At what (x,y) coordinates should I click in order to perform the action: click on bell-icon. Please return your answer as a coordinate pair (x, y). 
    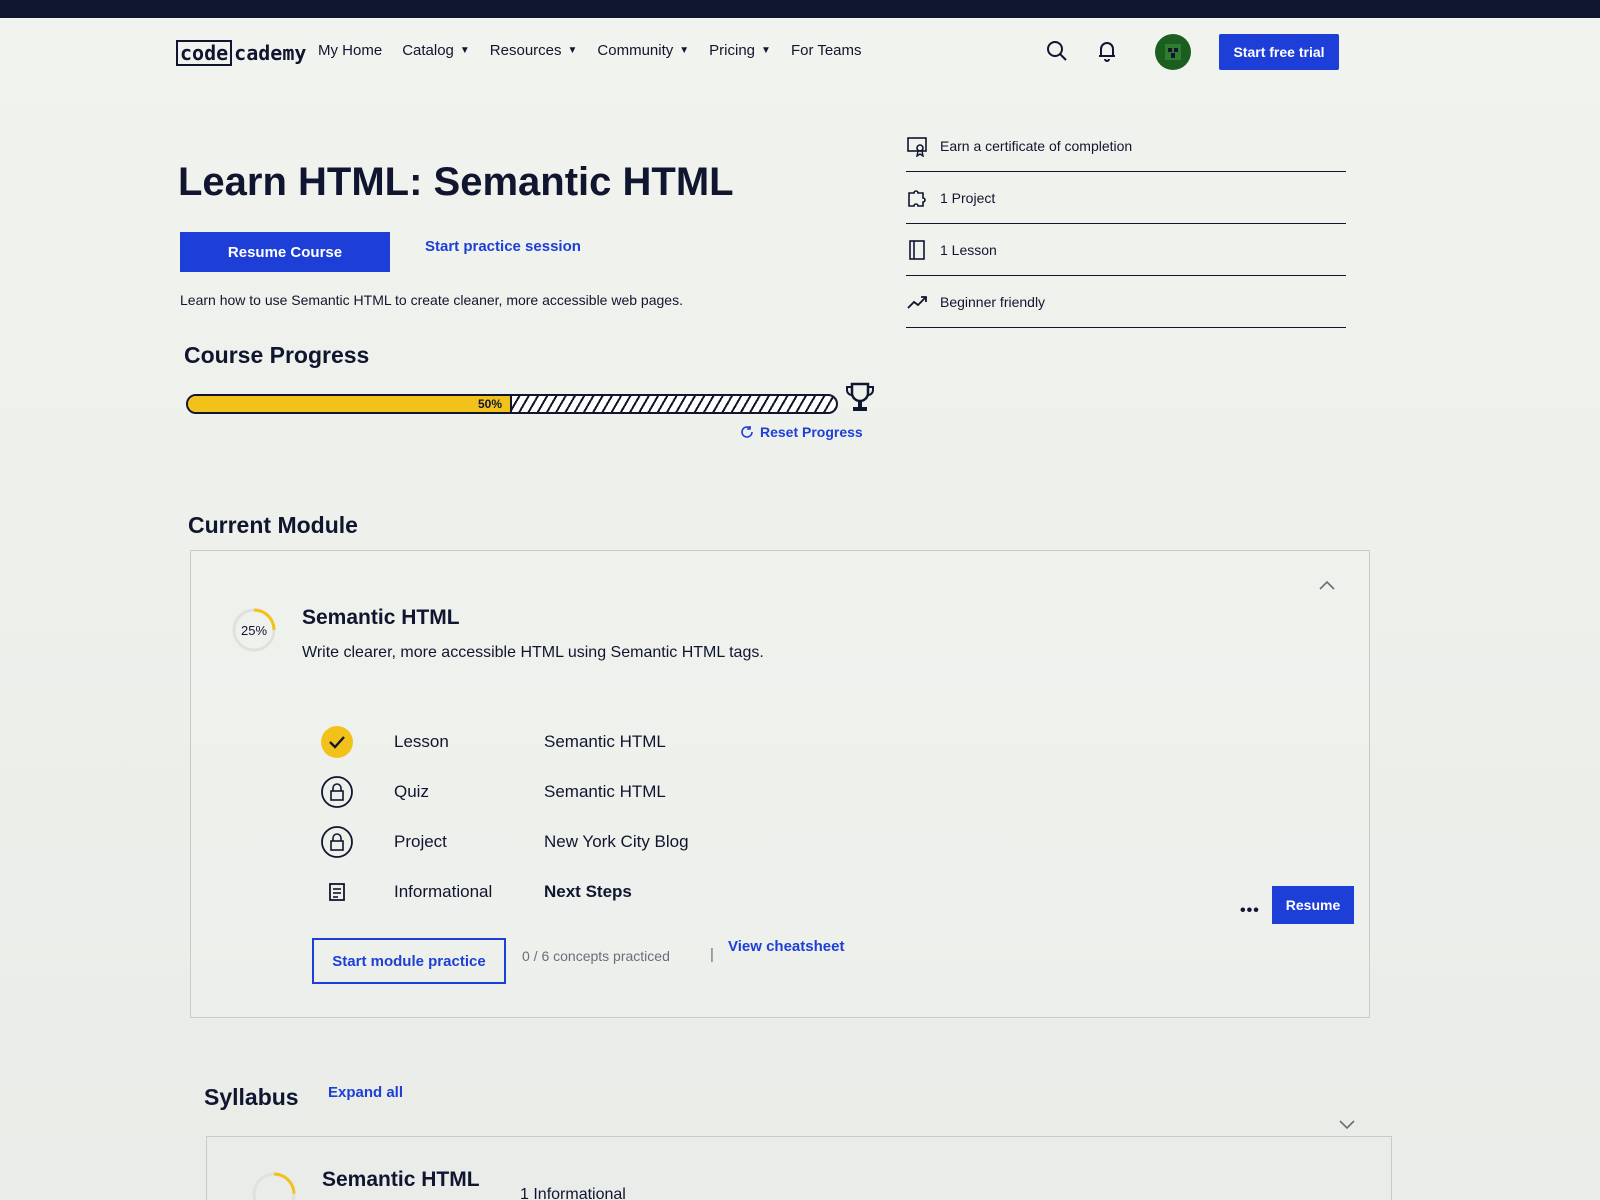
    Looking at the image, I should click on (1107, 51).